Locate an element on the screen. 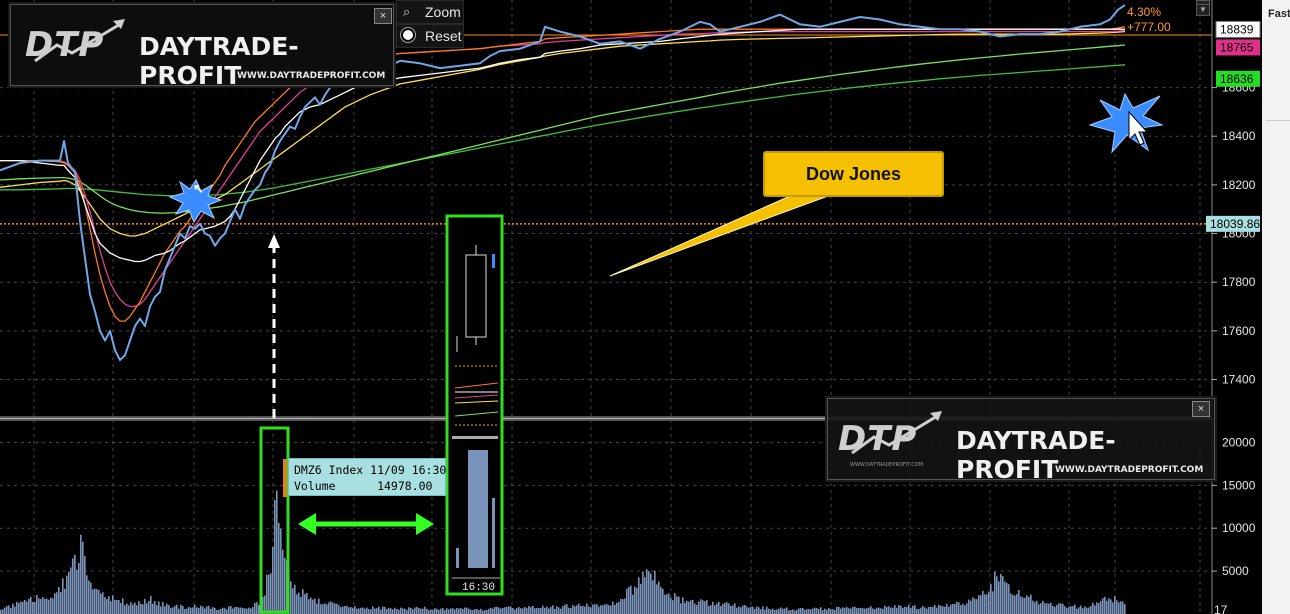 This screenshot has width=1290, height=614. cursor-arrow-icon: ↖ is located at coordinates (198, 188).